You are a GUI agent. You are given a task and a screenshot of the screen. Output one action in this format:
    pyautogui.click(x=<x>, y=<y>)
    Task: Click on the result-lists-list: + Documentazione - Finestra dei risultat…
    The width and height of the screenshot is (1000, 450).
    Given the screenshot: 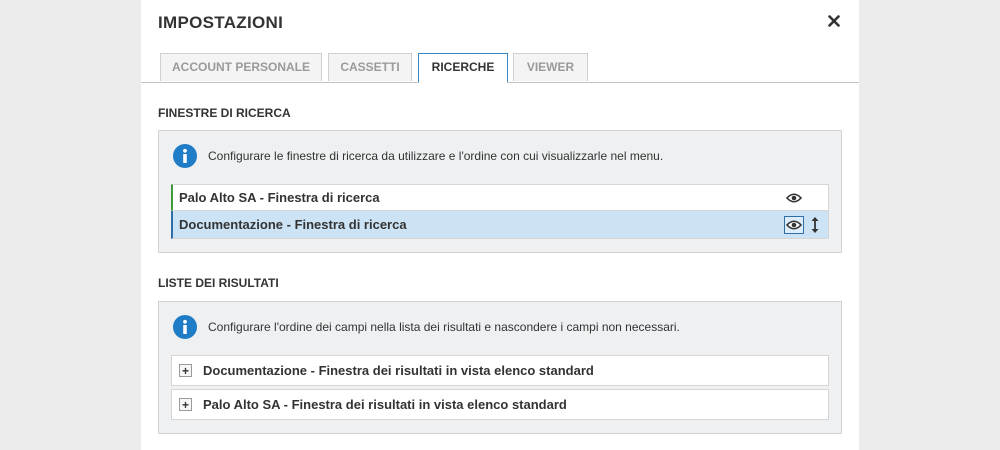 What is the action you would take?
    pyautogui.click(x=500, y=389)
    